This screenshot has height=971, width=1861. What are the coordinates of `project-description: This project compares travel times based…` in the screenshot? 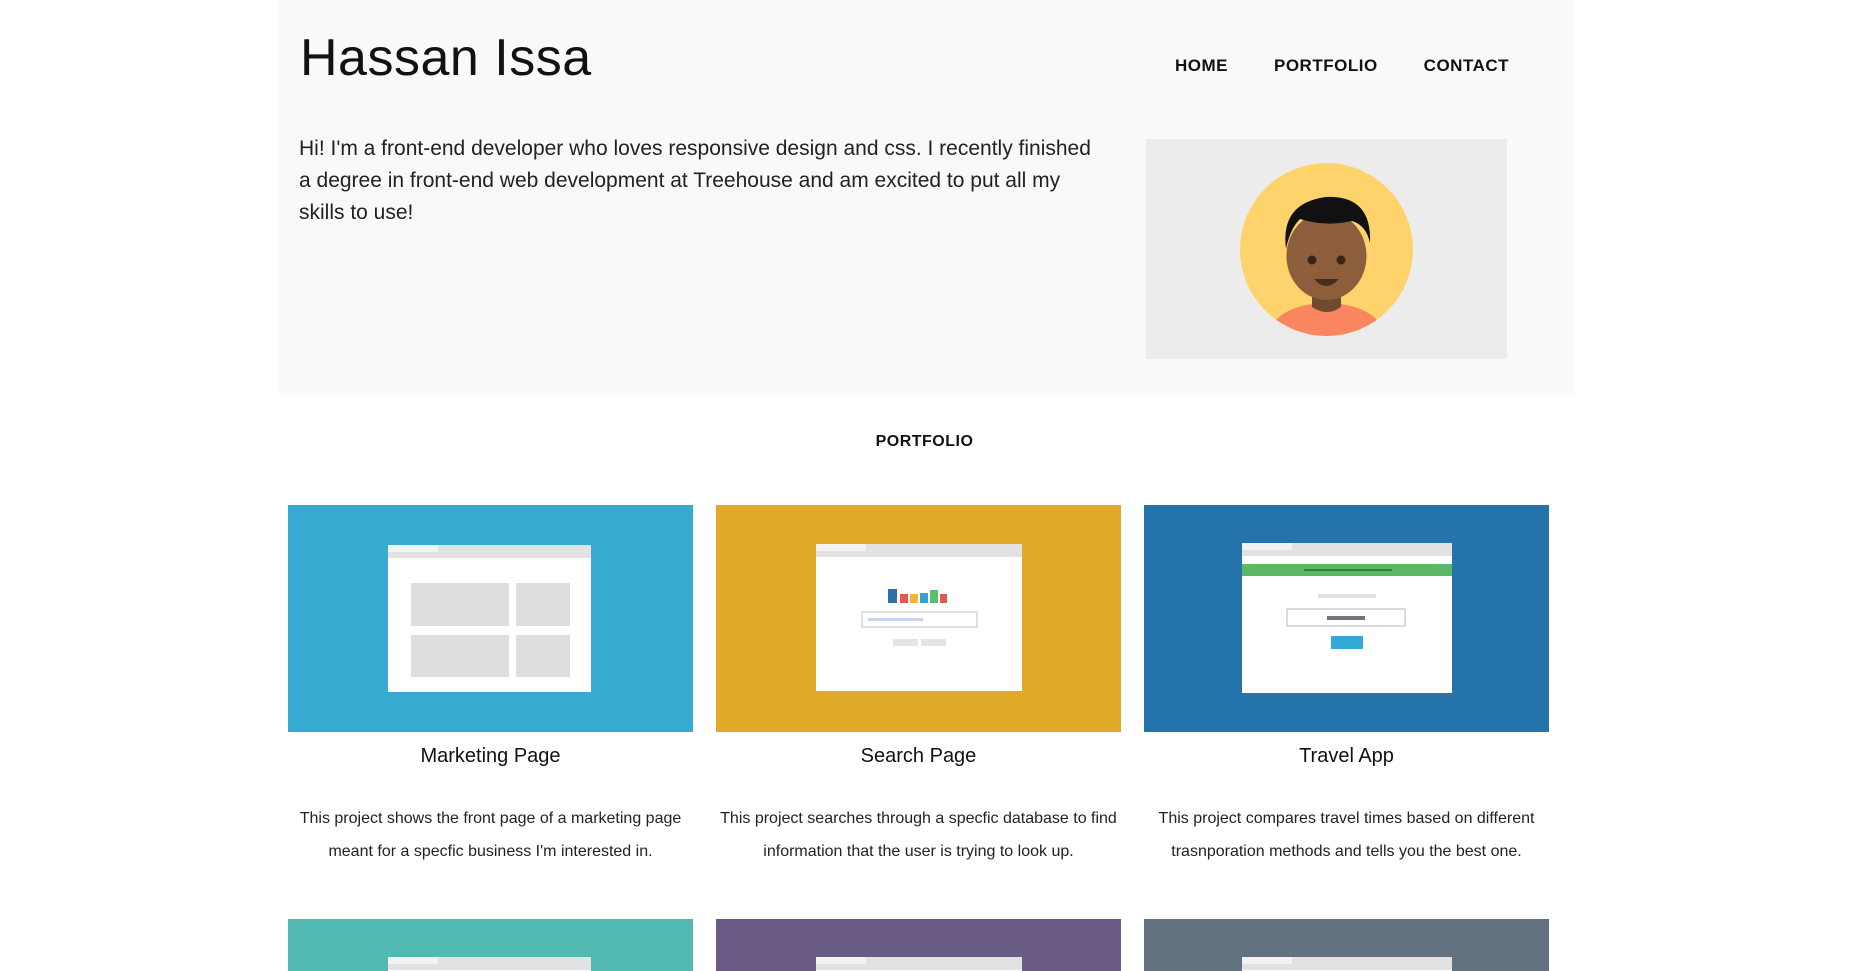 It's located at (1346, 835).